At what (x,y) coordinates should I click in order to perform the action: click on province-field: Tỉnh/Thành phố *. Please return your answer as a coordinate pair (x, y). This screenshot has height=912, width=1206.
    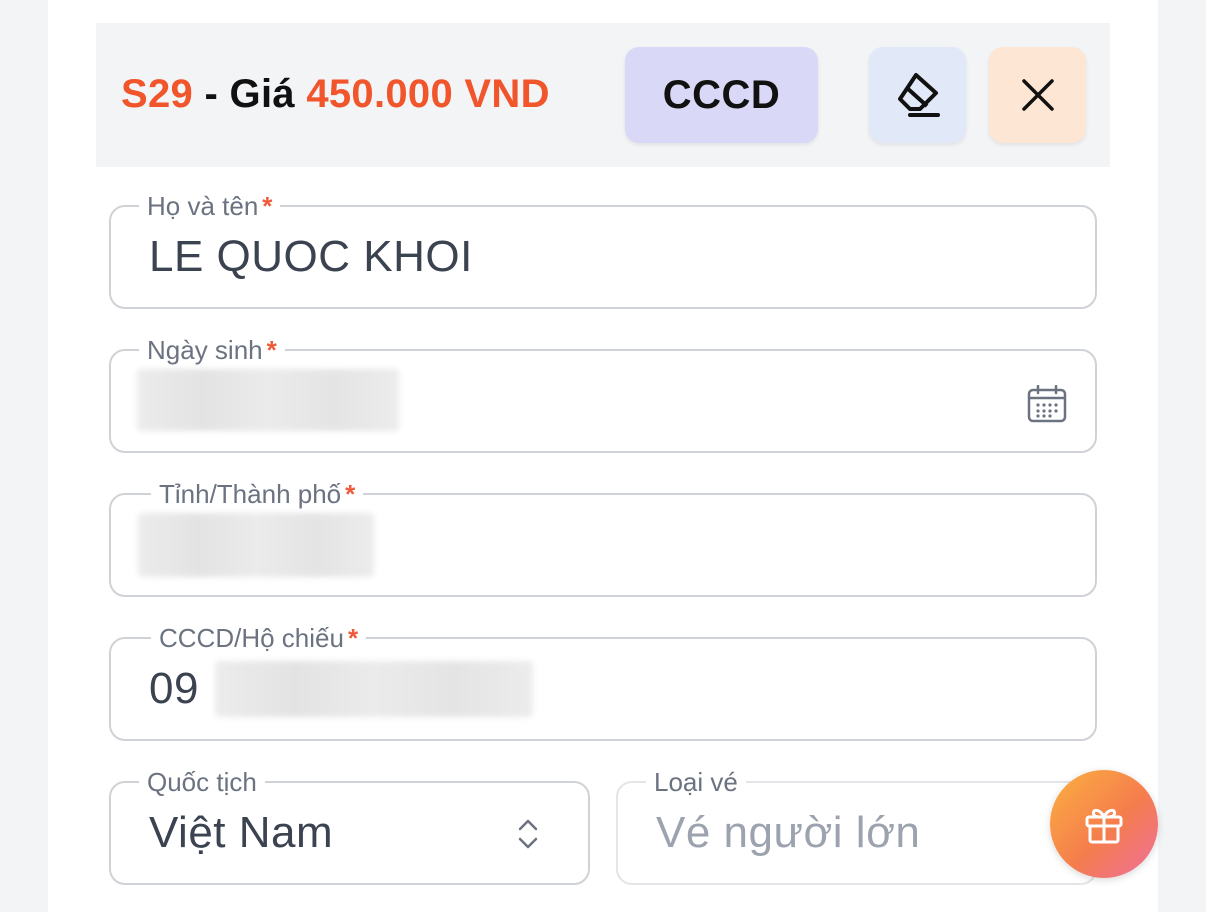
    Looking at the image, I should click on (603, 537).